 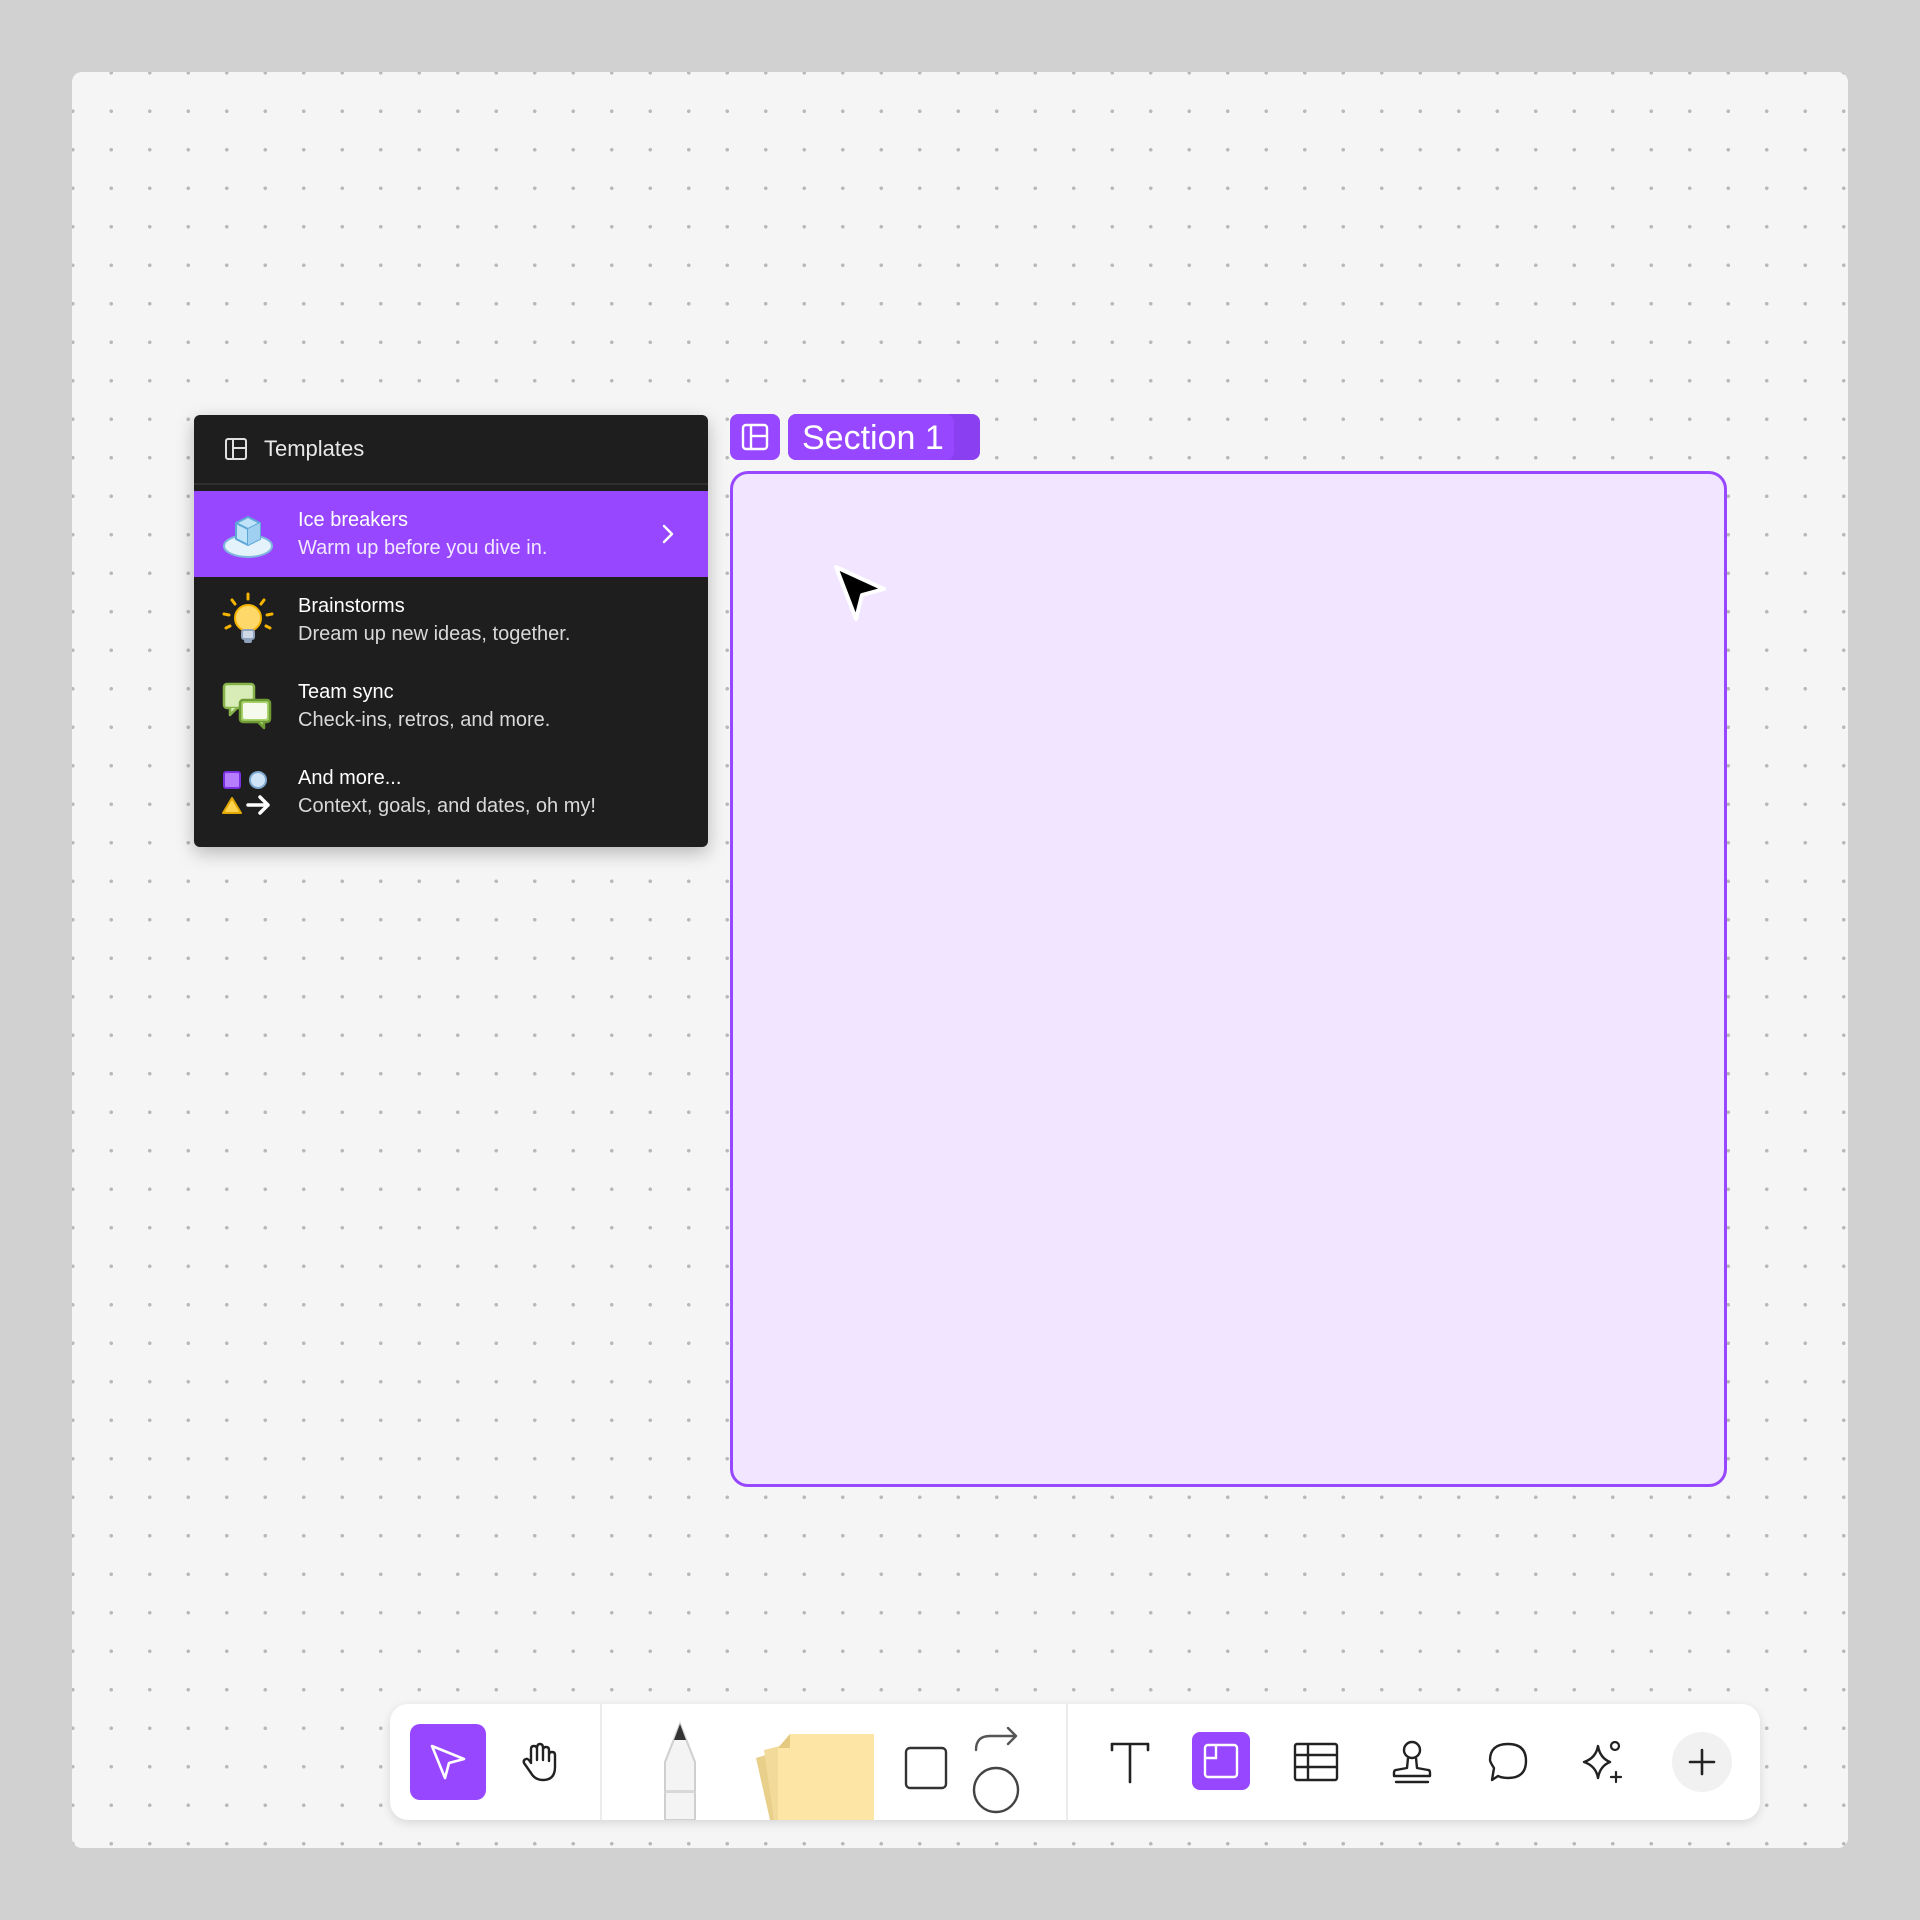 I want to click on section-icon-button, so click(x=755, y=437).